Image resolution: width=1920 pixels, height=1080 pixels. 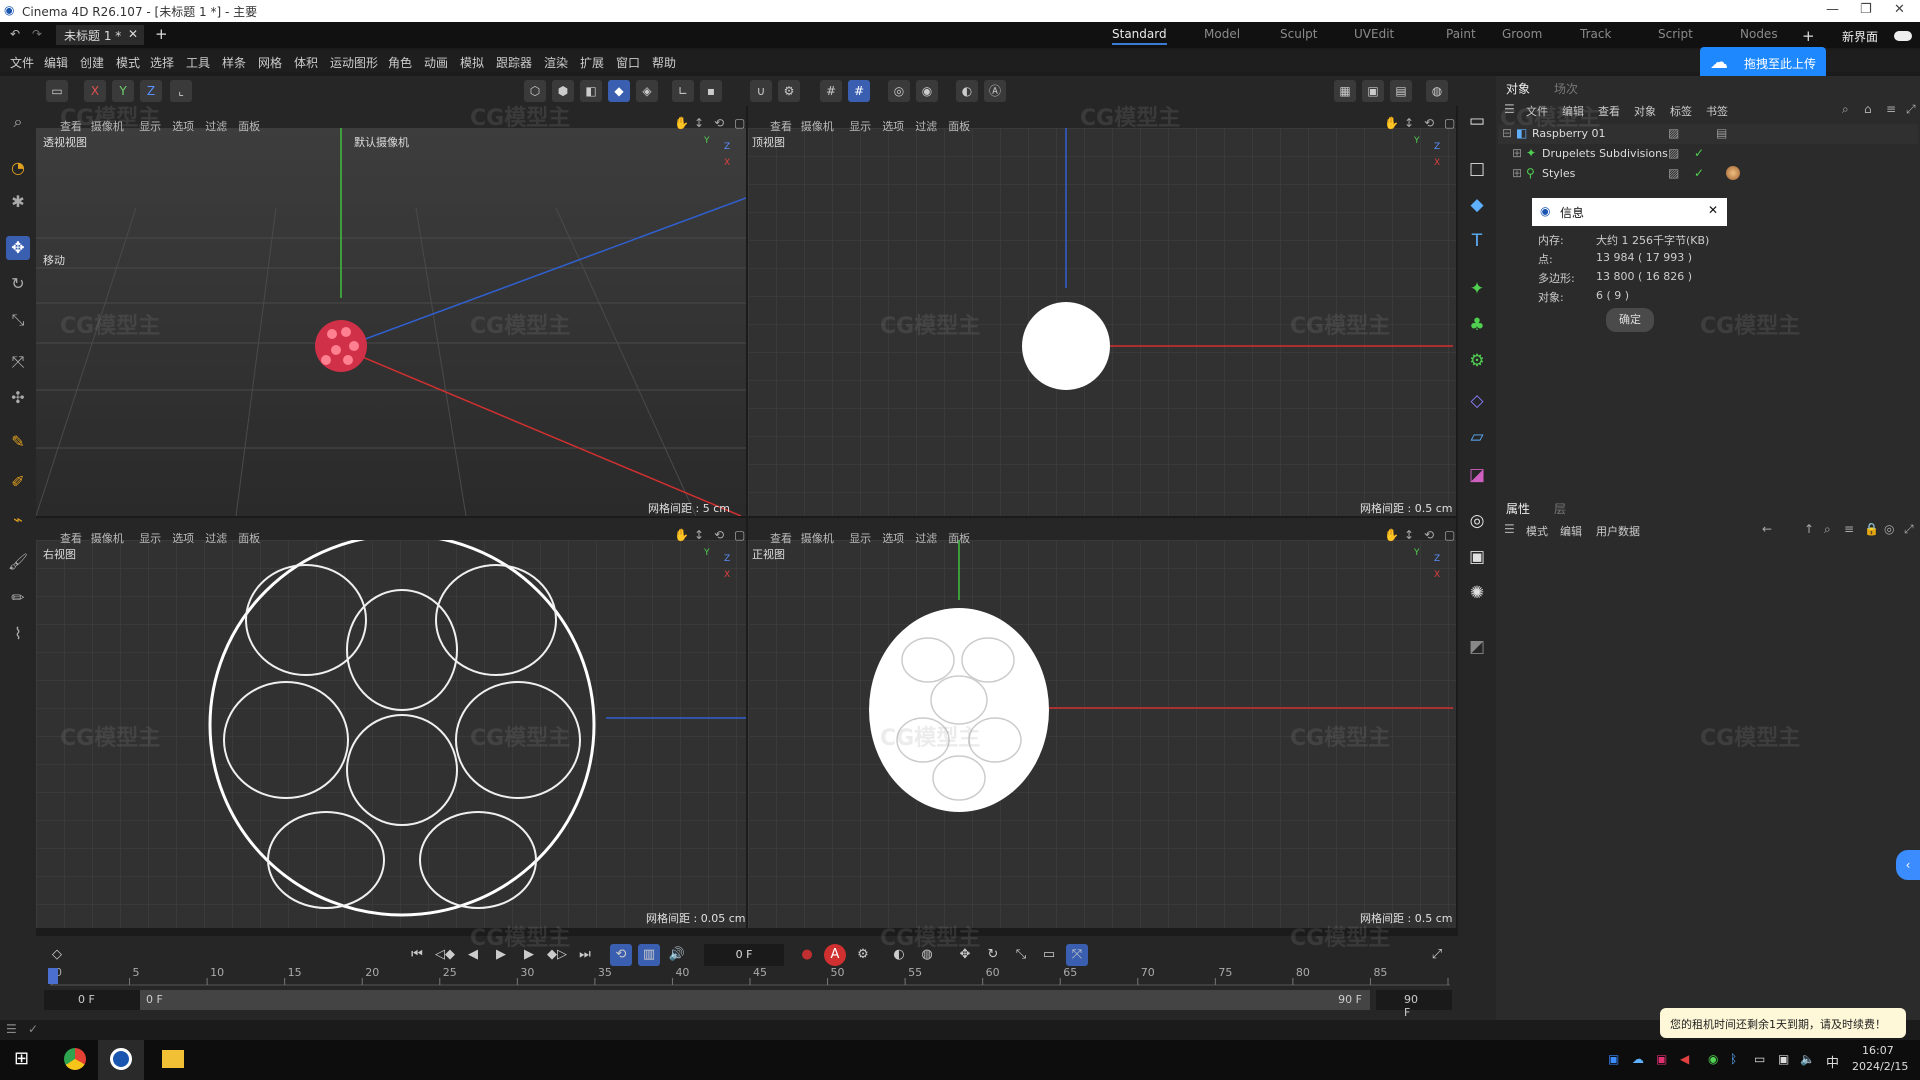 What do you see at coordinates (1767, 529) in the screenshot?
I see `back-arrow-icon: ←` at bounding box center [1767, 529].